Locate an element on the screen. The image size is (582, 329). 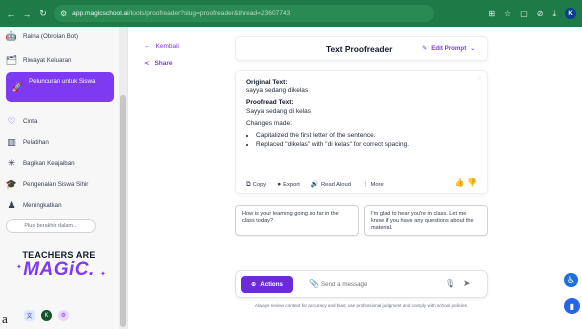
site-info-icon: ⚙ is located at coordinates (63, 13).